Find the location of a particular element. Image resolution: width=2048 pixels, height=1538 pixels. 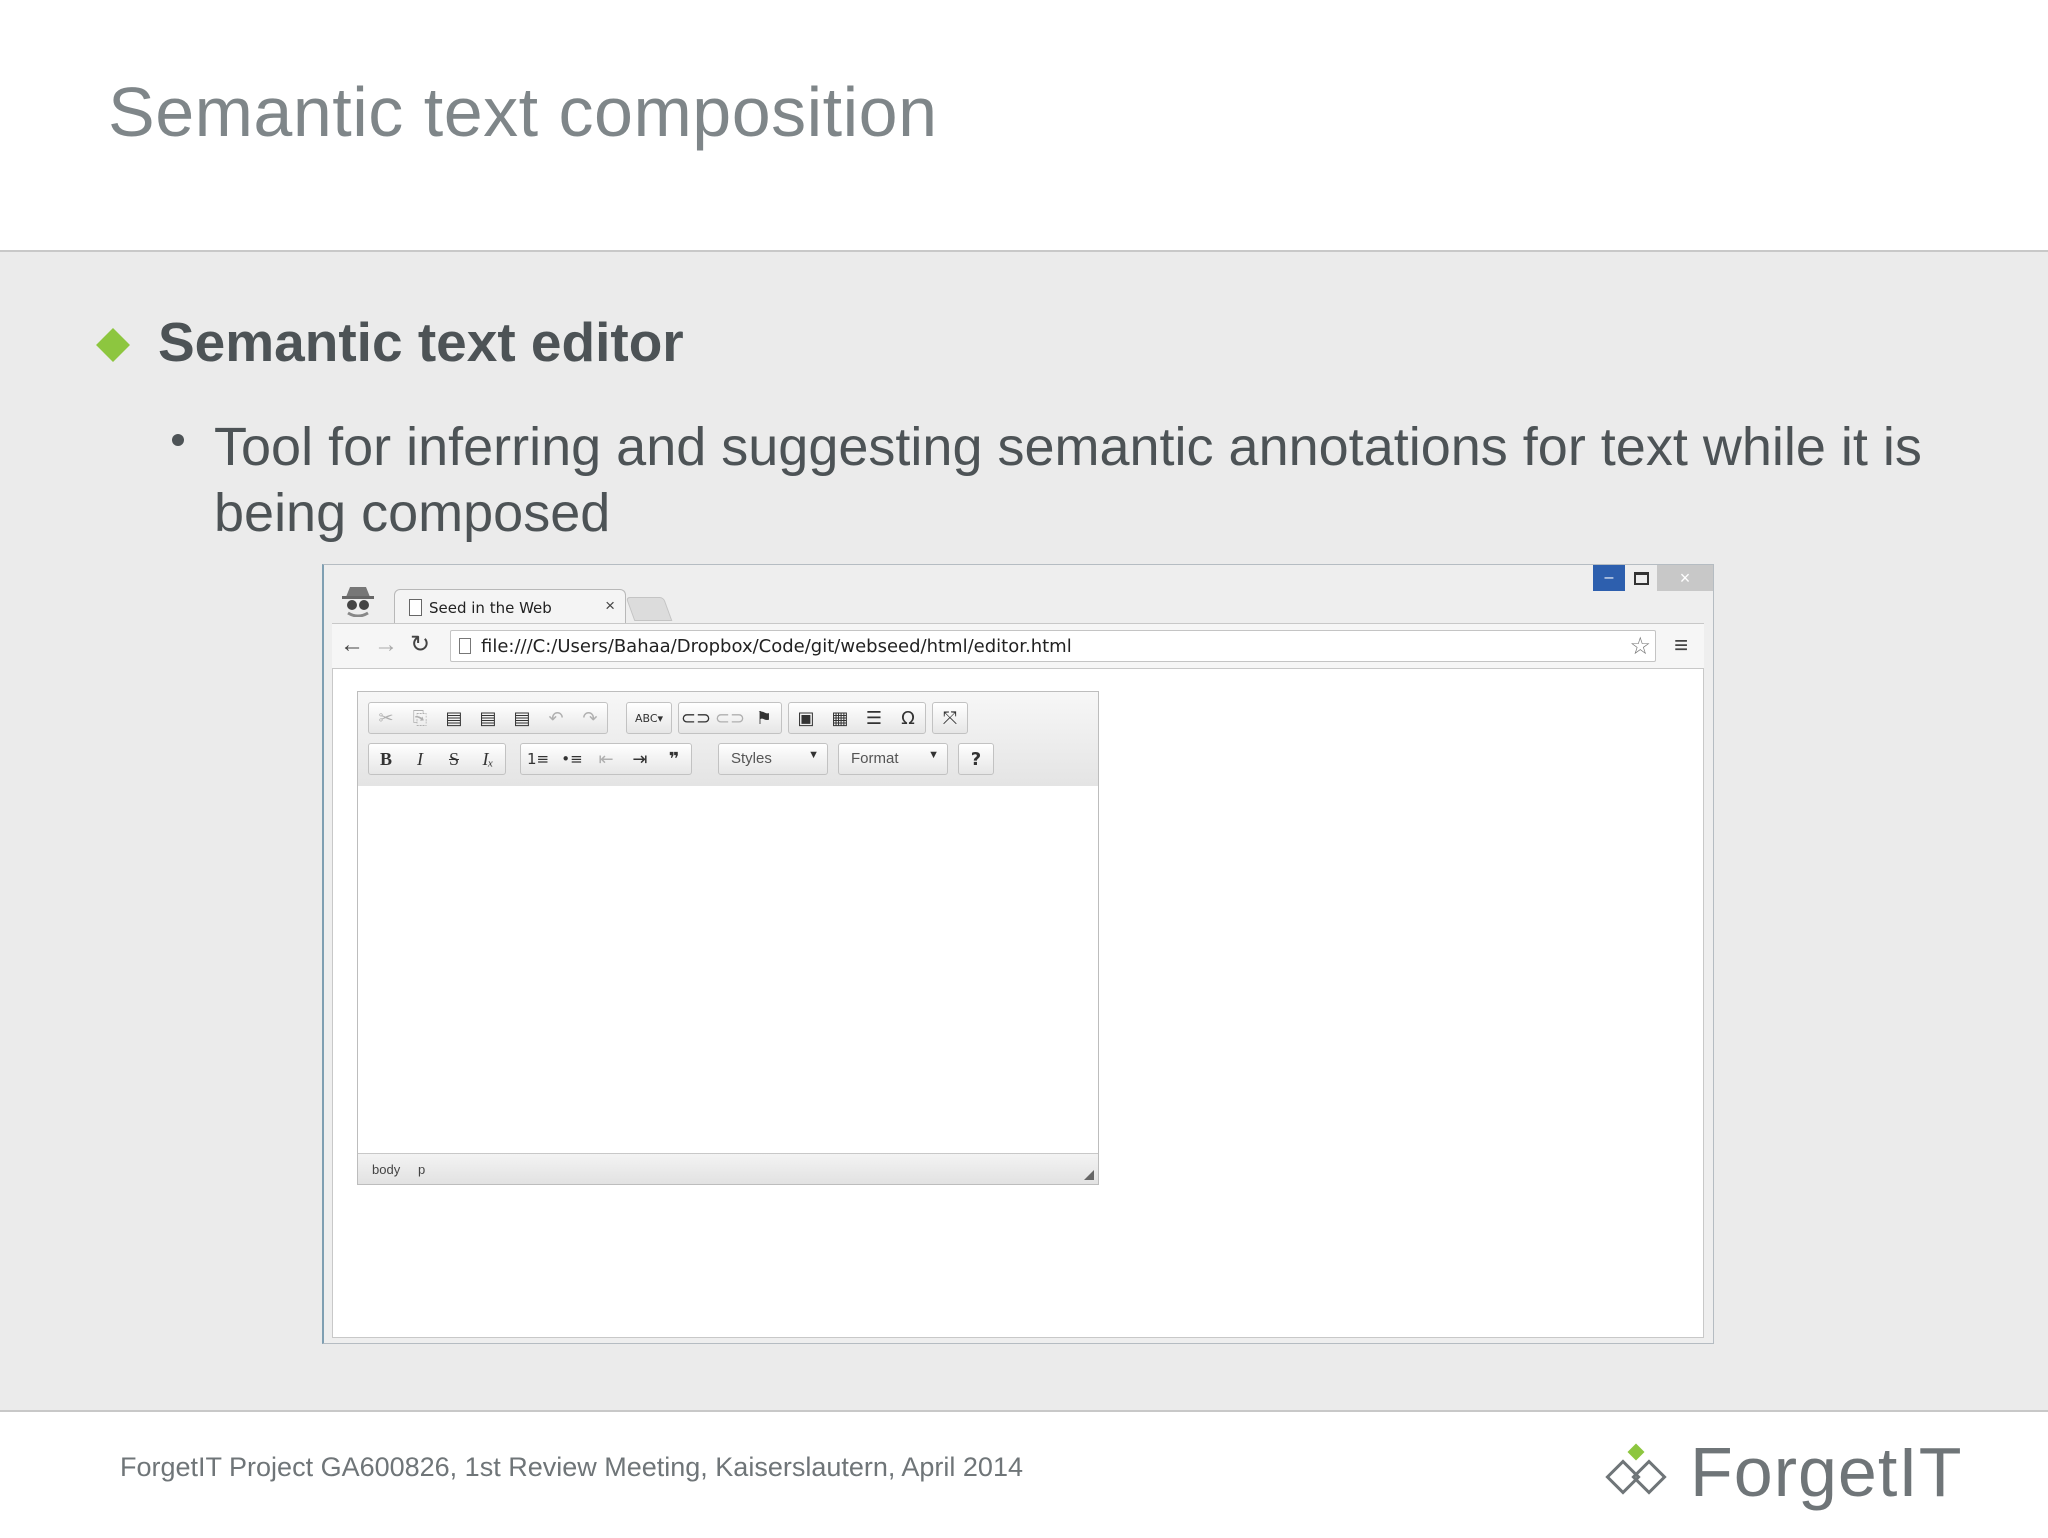

maximize-editor-icon: ⤧ is located at coordinates (950, 718).